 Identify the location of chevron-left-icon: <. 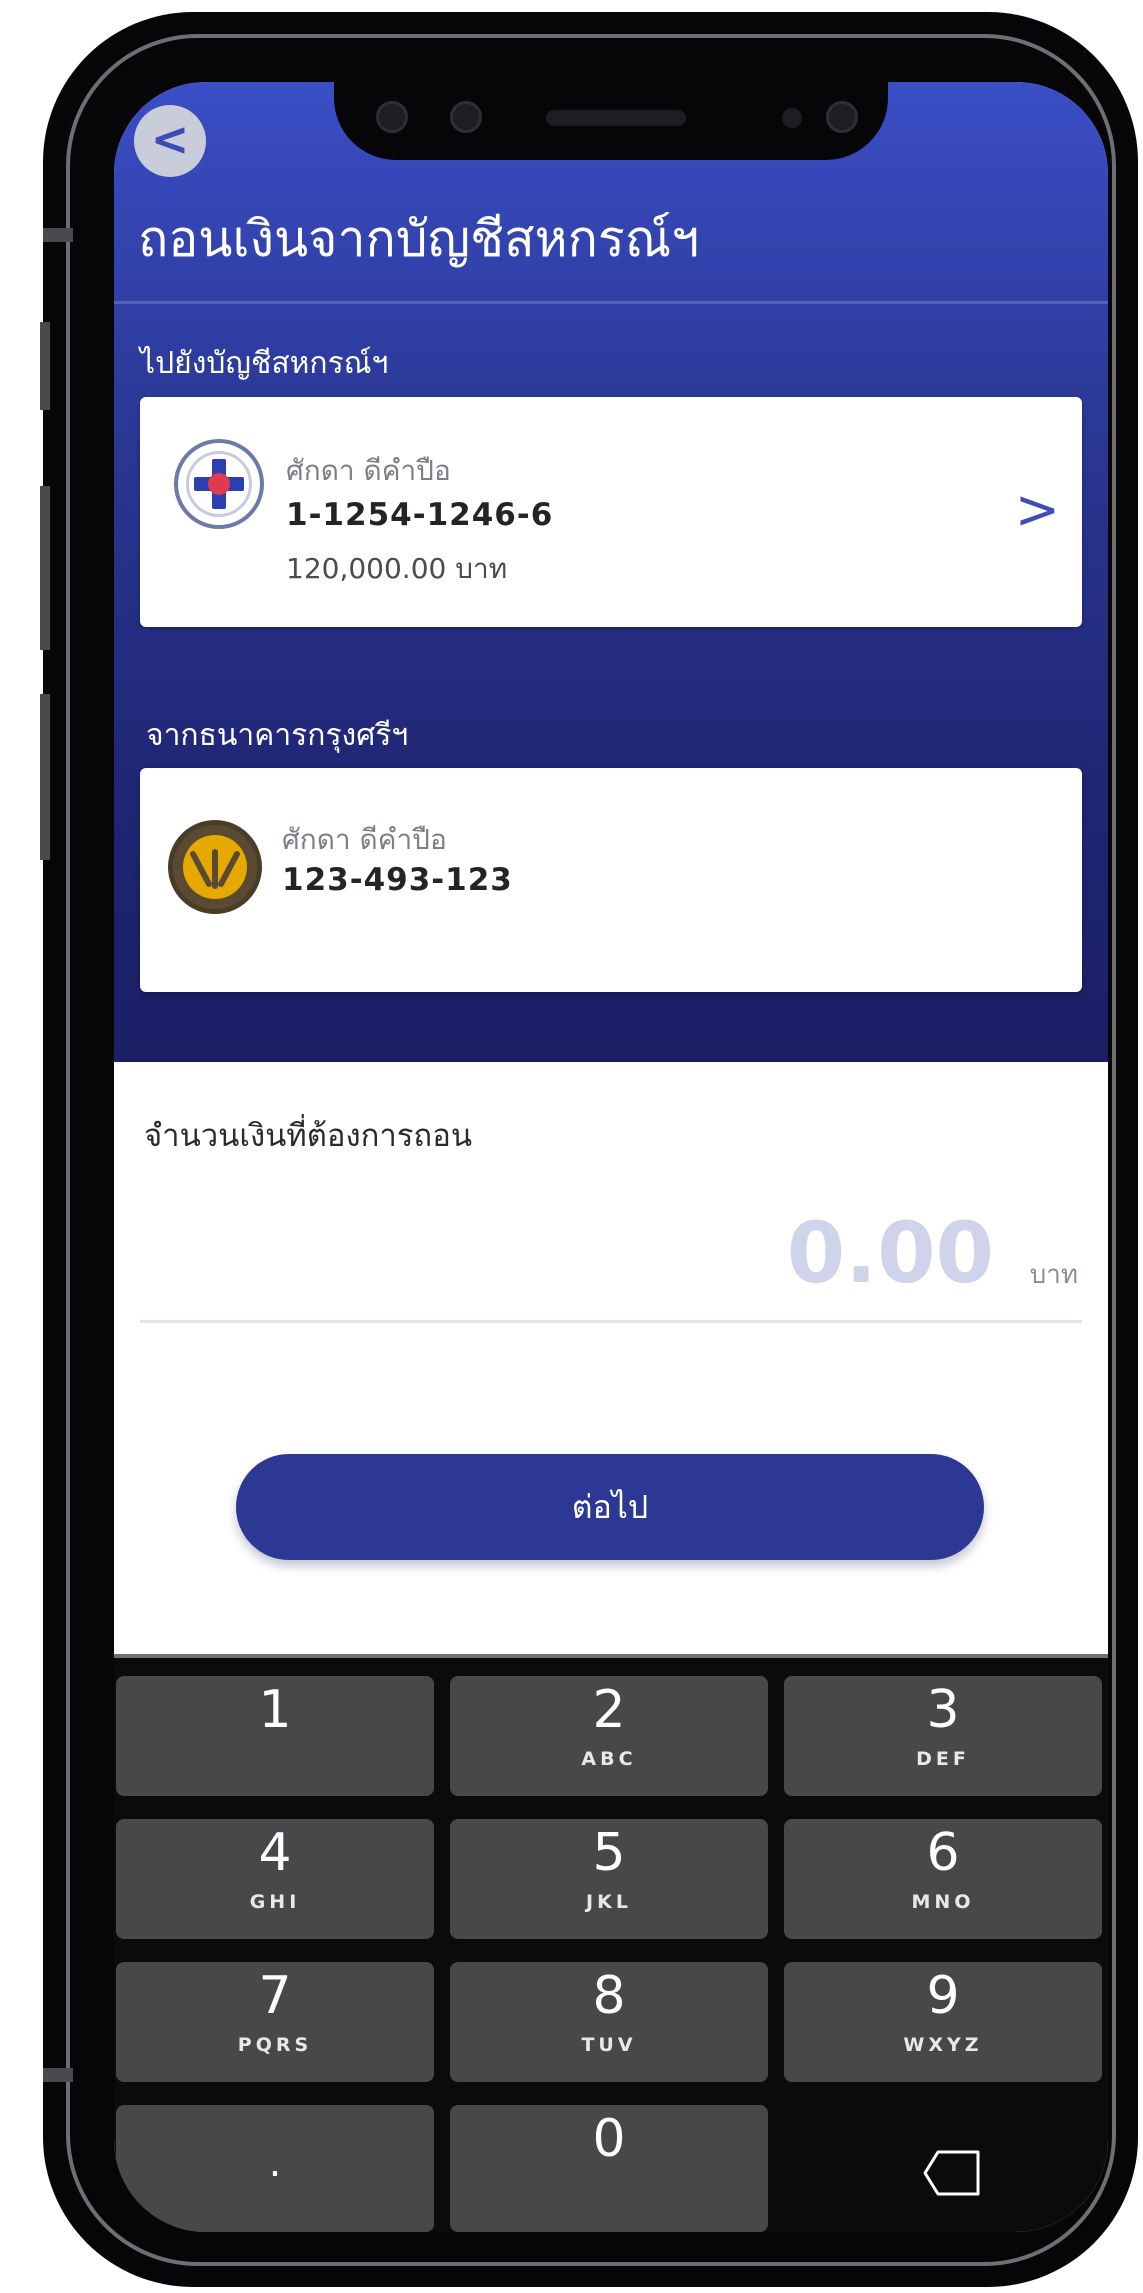
(170, 139).